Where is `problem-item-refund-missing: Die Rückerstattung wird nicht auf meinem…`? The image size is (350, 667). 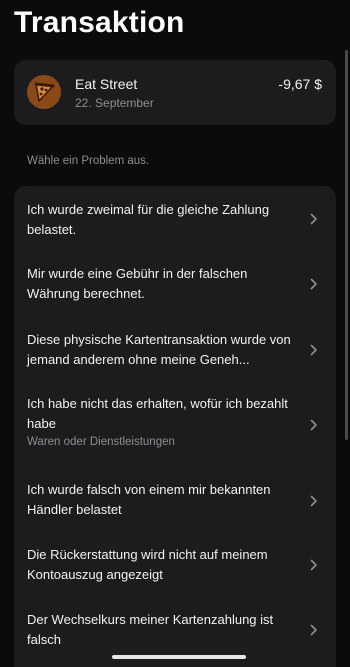 problem-item-refund-missing: Die Rückerstattung wird nicht auf meinem… is located at coordinates (175, 565).